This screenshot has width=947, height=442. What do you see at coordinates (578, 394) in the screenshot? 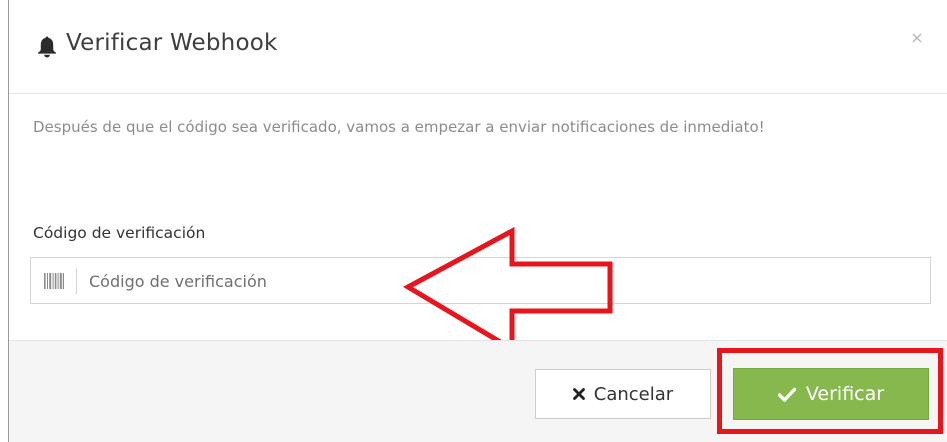
I see `x-icon` at bounding box center [578, 394].